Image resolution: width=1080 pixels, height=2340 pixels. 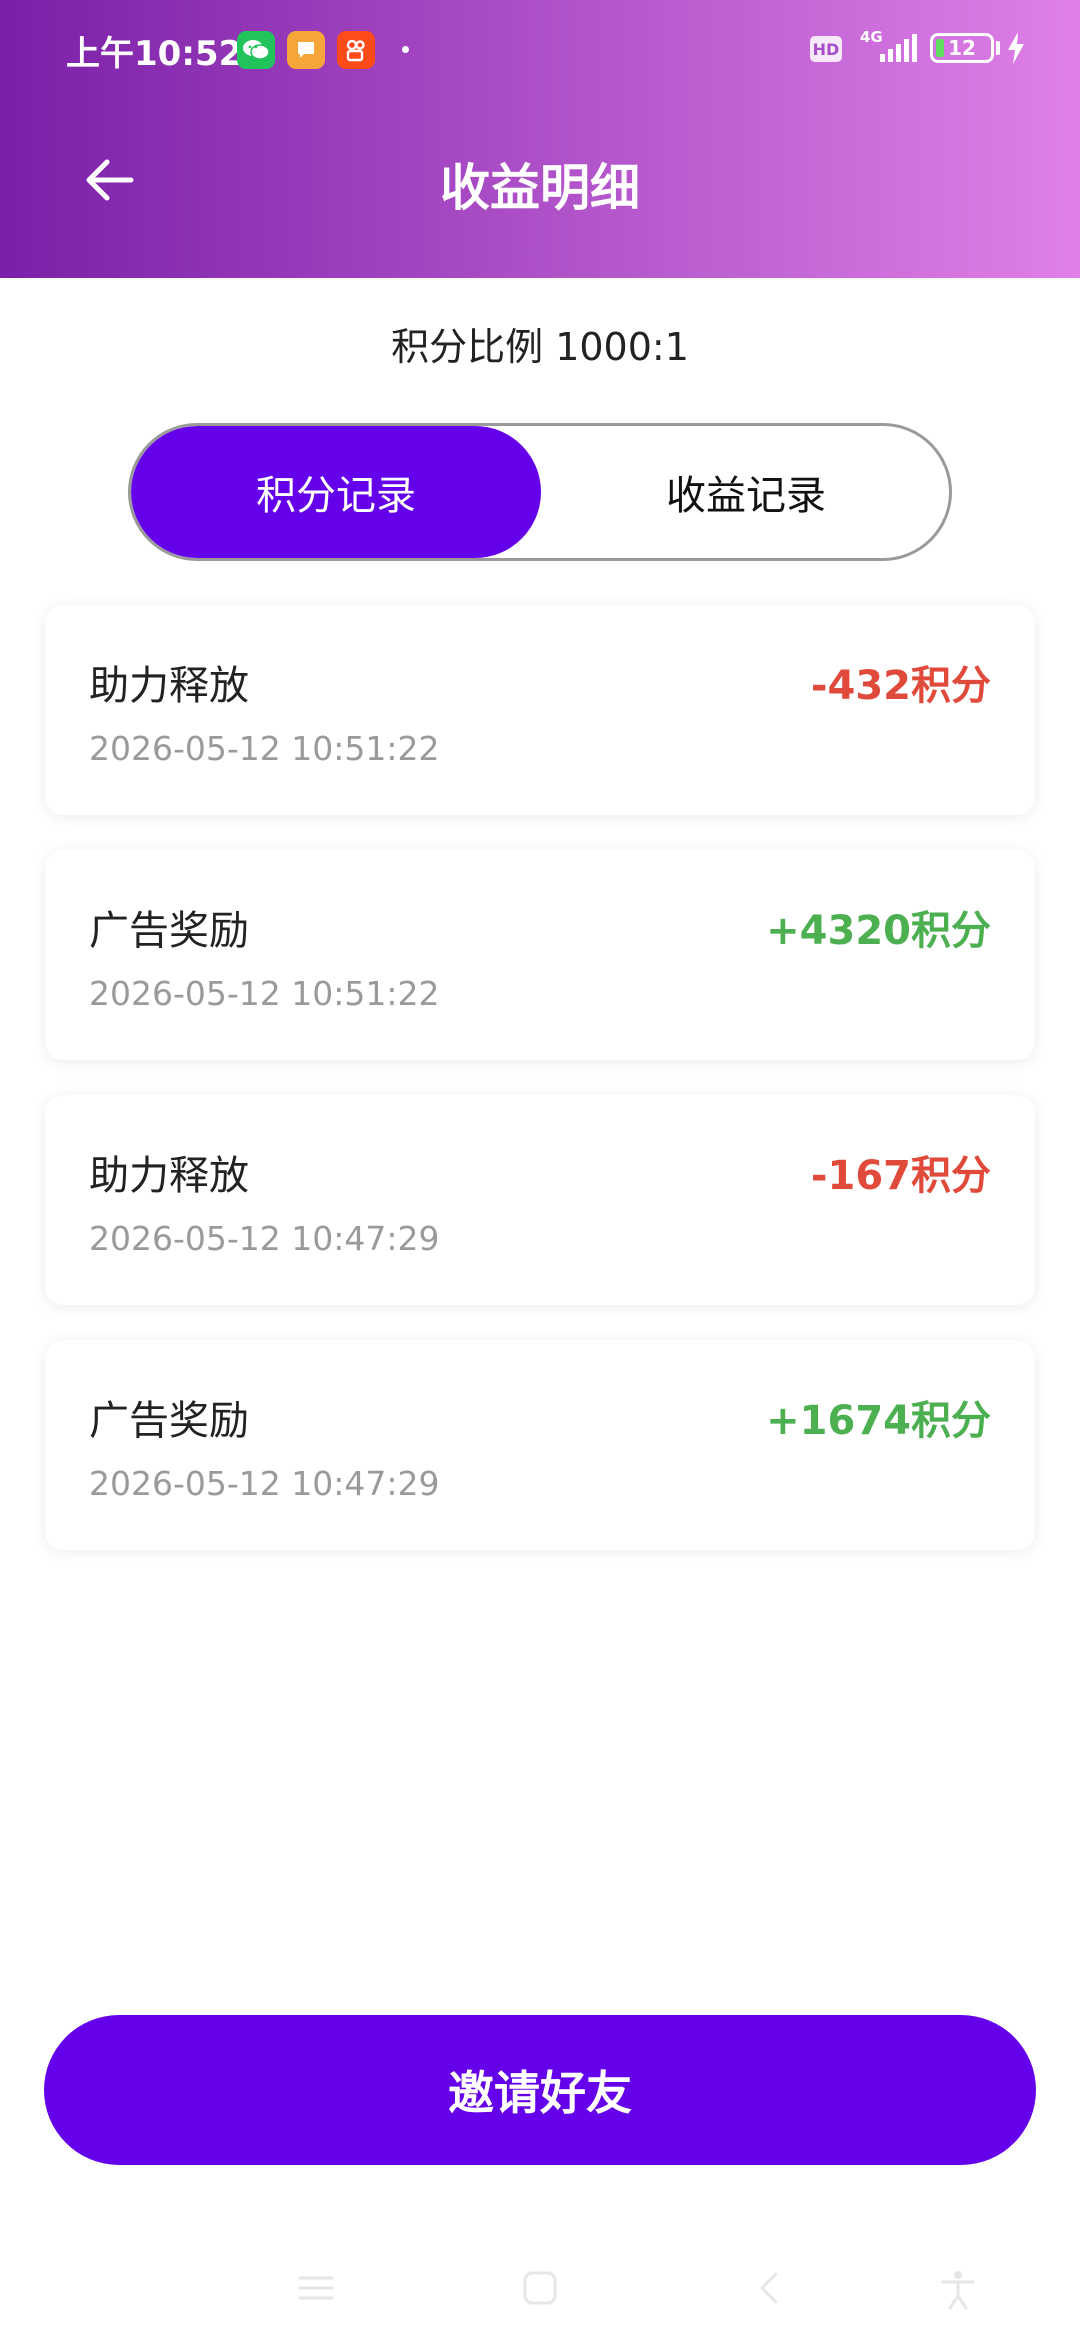 I want to click on record-amount: +1674积分, so click(x=878, y=1421).